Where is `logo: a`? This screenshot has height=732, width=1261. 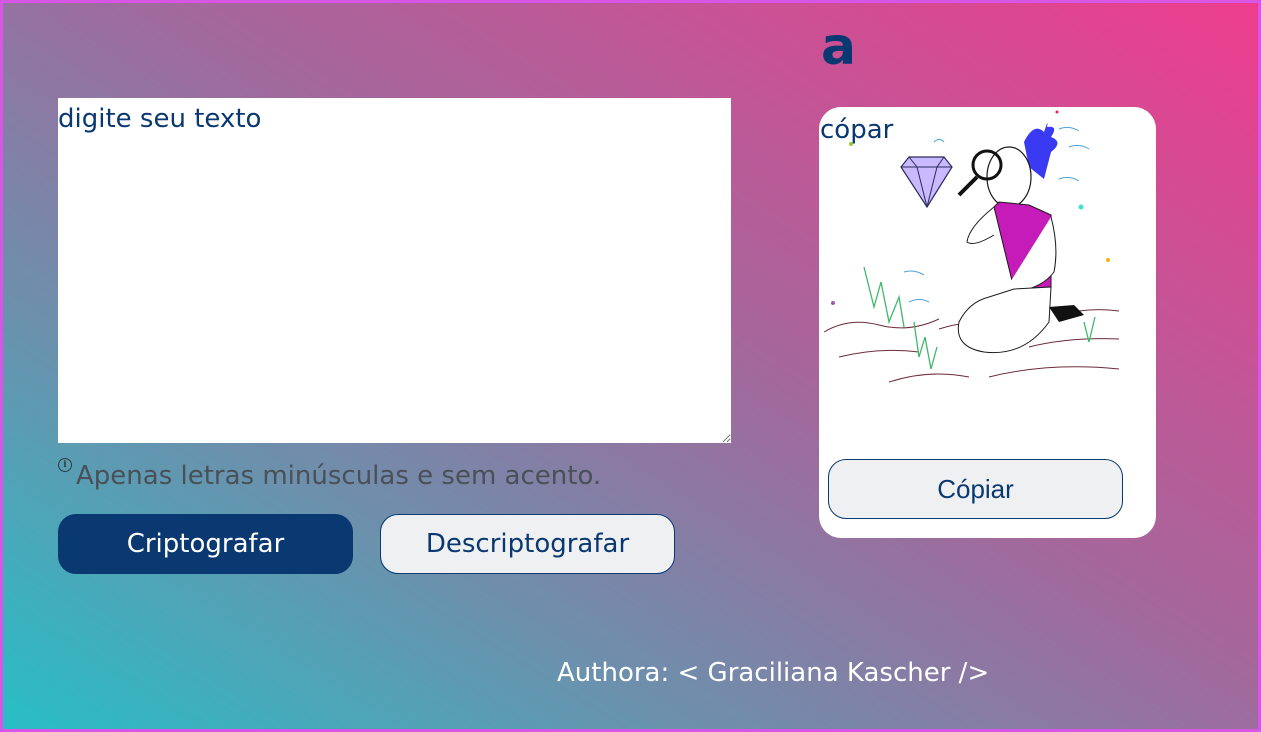
logo: a is located at coordinates (839, 47).